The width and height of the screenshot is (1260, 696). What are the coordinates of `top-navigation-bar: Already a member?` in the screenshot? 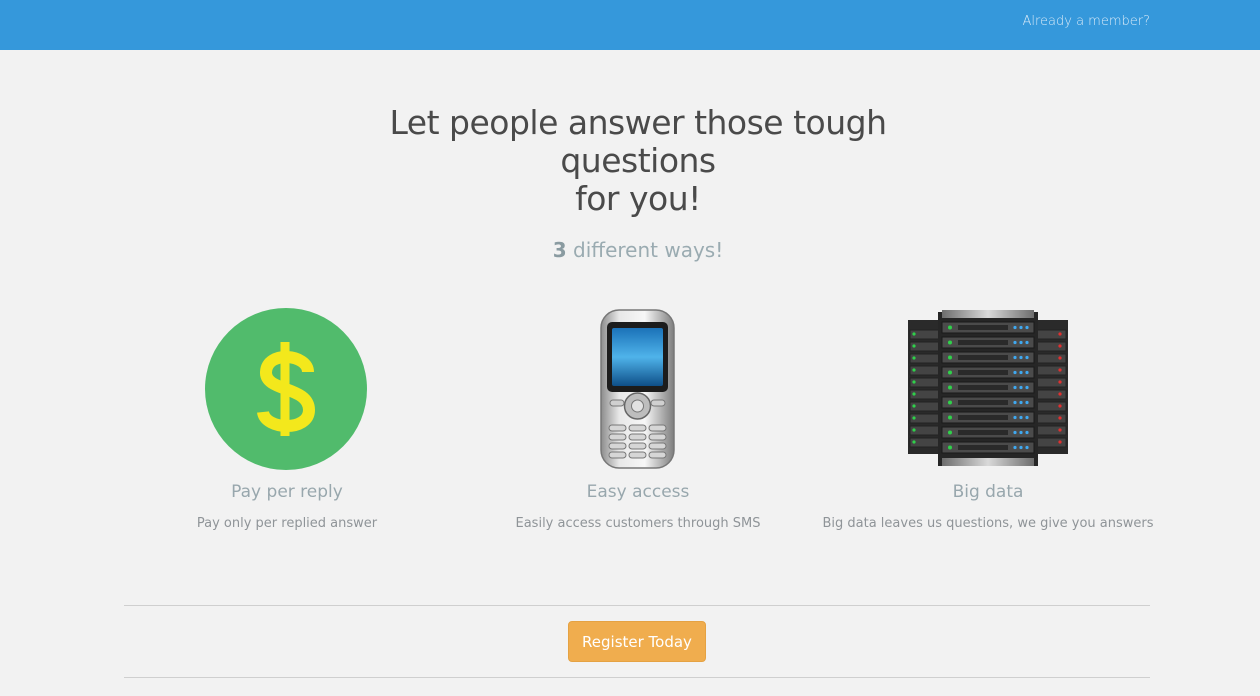 It's located at (630, 25).